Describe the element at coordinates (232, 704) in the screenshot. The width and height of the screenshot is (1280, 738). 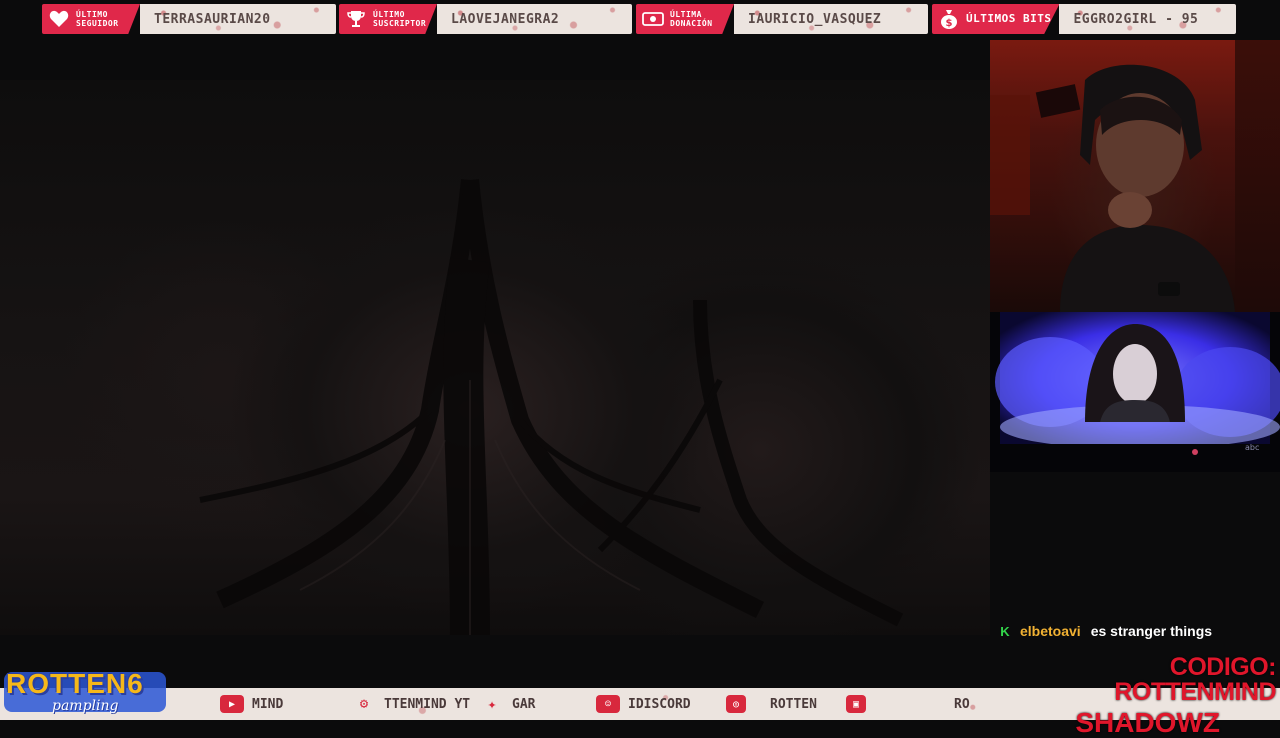
I see `youtube-icon: ▶` at that location.